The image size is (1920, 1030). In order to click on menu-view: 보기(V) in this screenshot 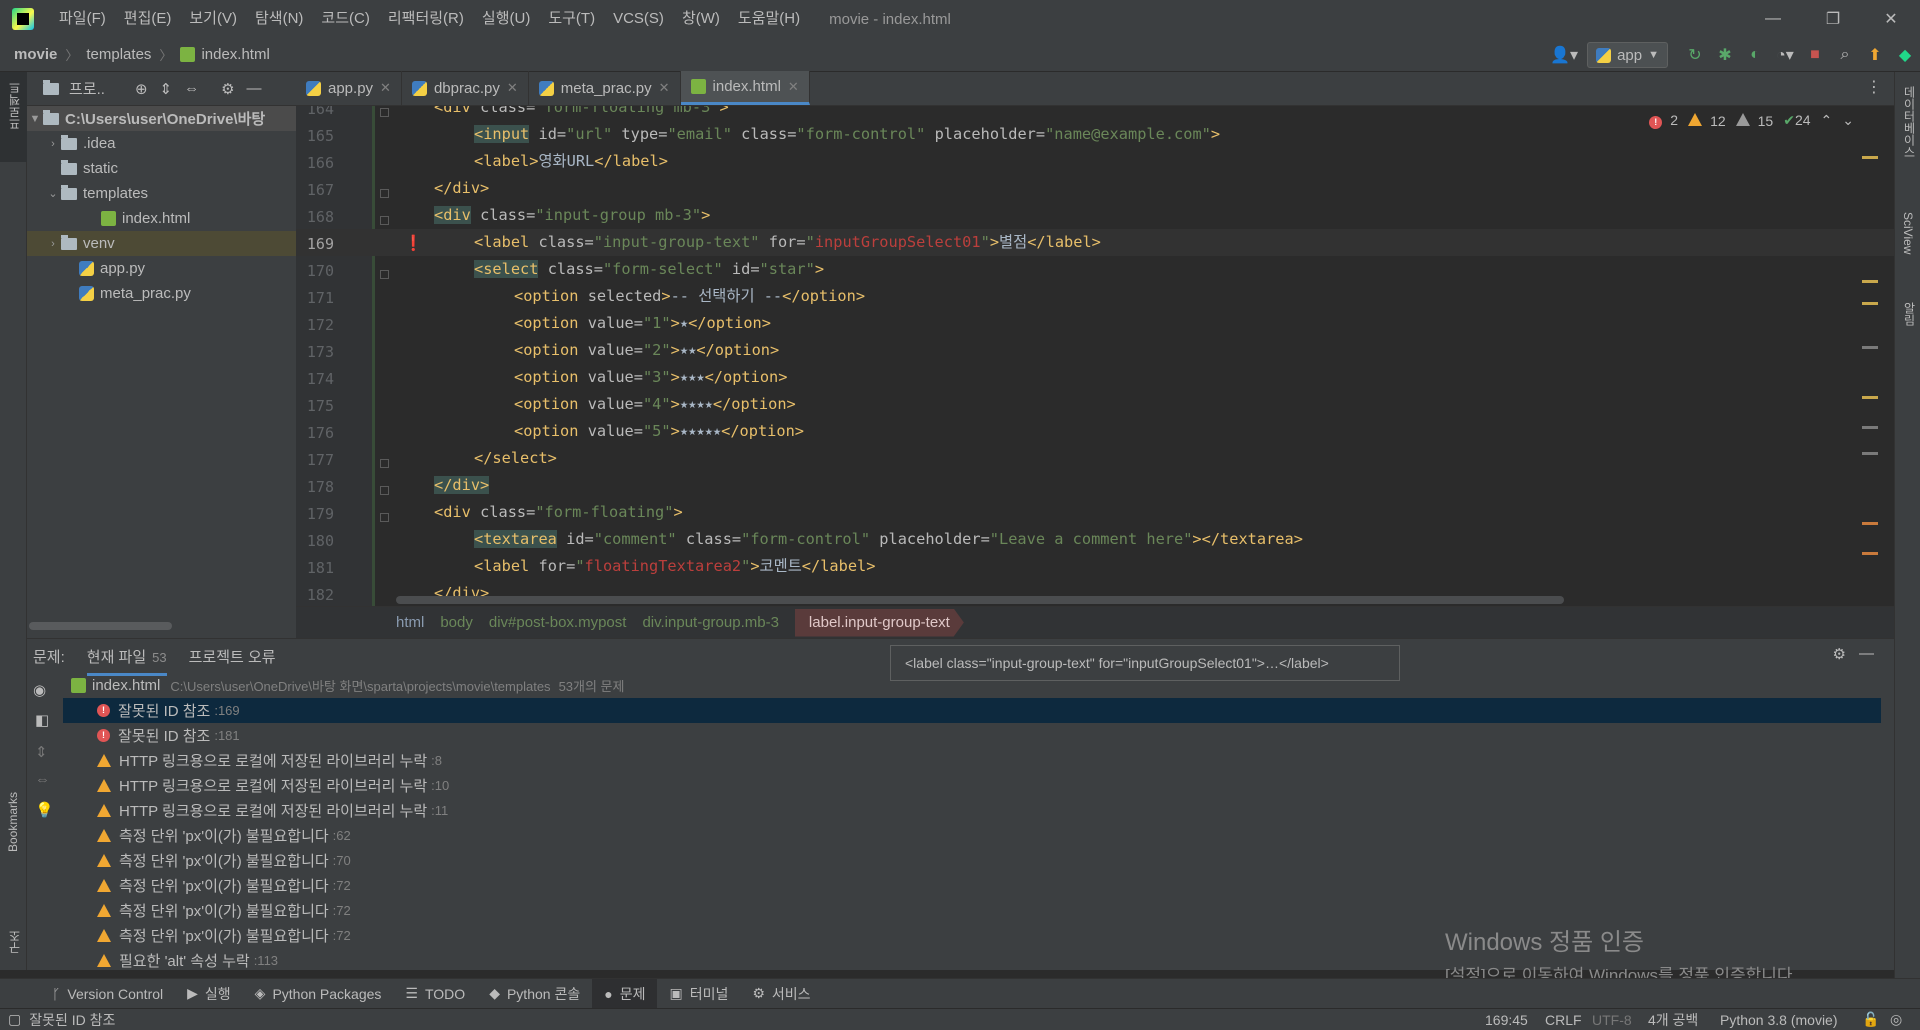, I will do `click(213, 19)`.